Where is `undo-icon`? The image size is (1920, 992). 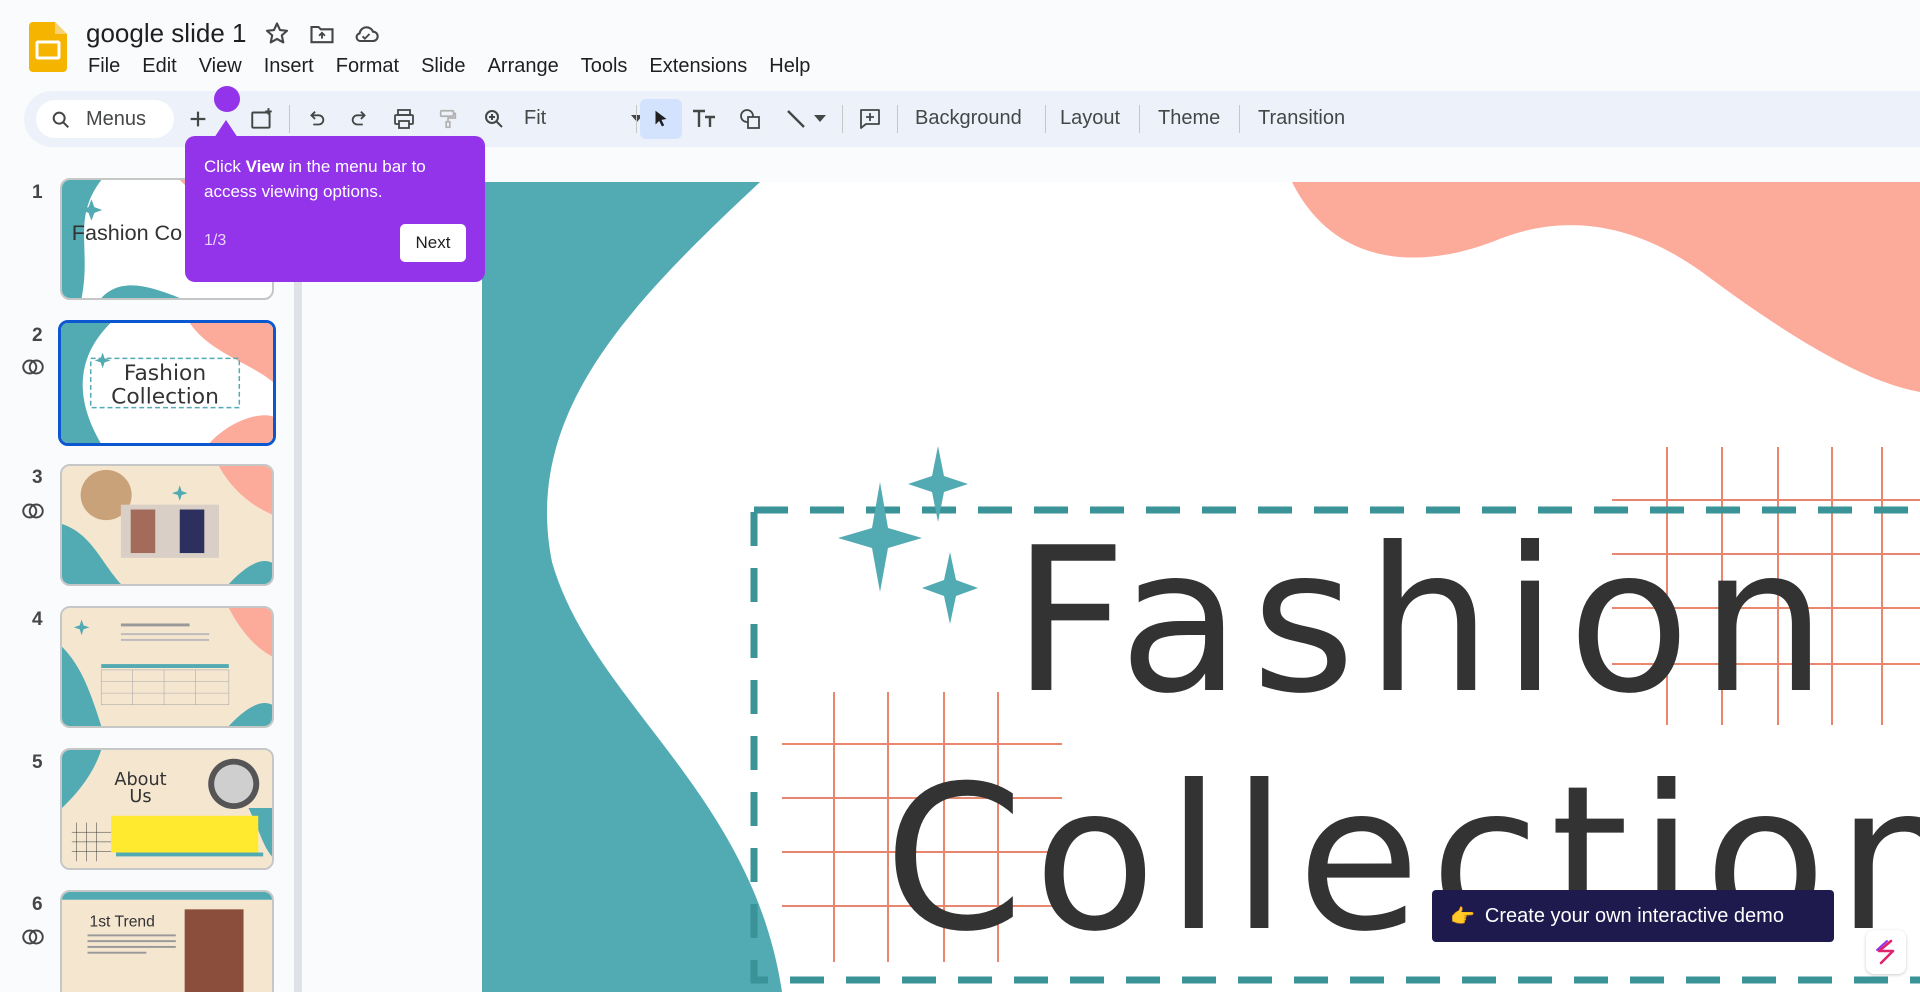
undo-icon is located at coordinates (317, 118).